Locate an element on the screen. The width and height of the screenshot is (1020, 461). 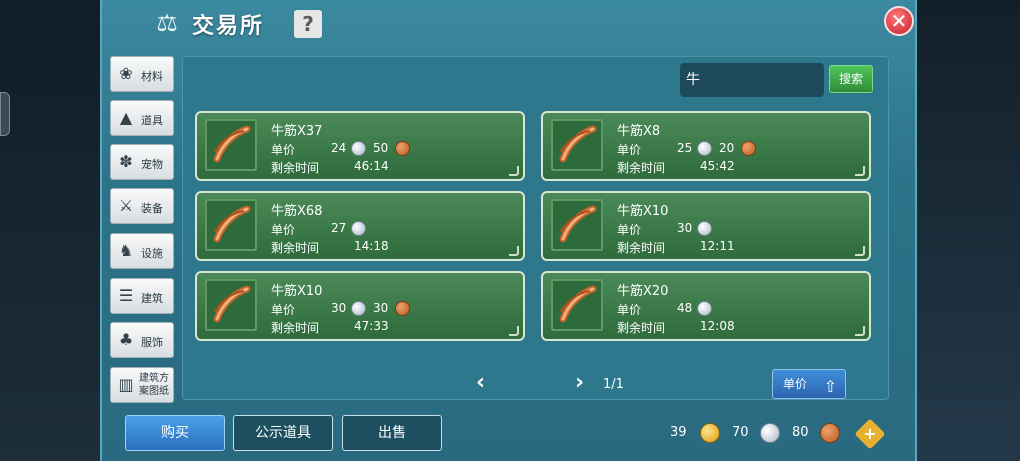
side-drawer-handle is located at coordinates (5, 114).